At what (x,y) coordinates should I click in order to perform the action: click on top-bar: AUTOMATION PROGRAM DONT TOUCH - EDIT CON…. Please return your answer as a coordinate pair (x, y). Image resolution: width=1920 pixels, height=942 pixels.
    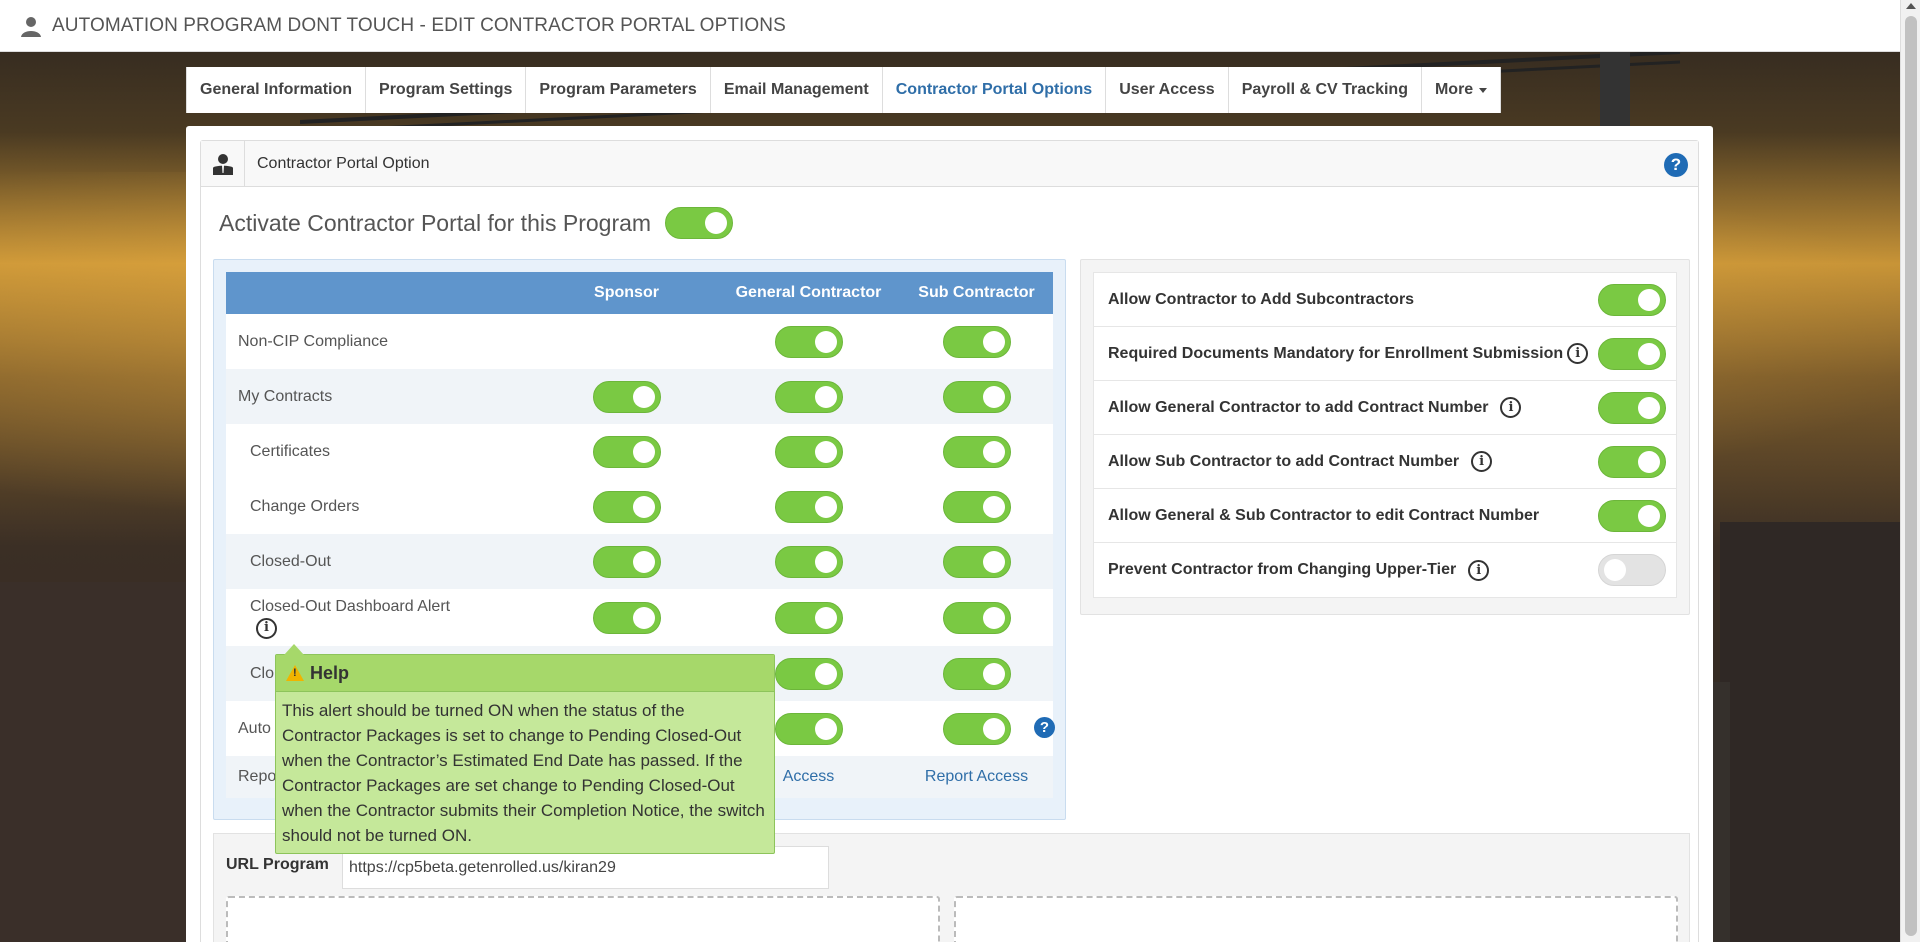
    Looking at the image, I should click on (950, 26).